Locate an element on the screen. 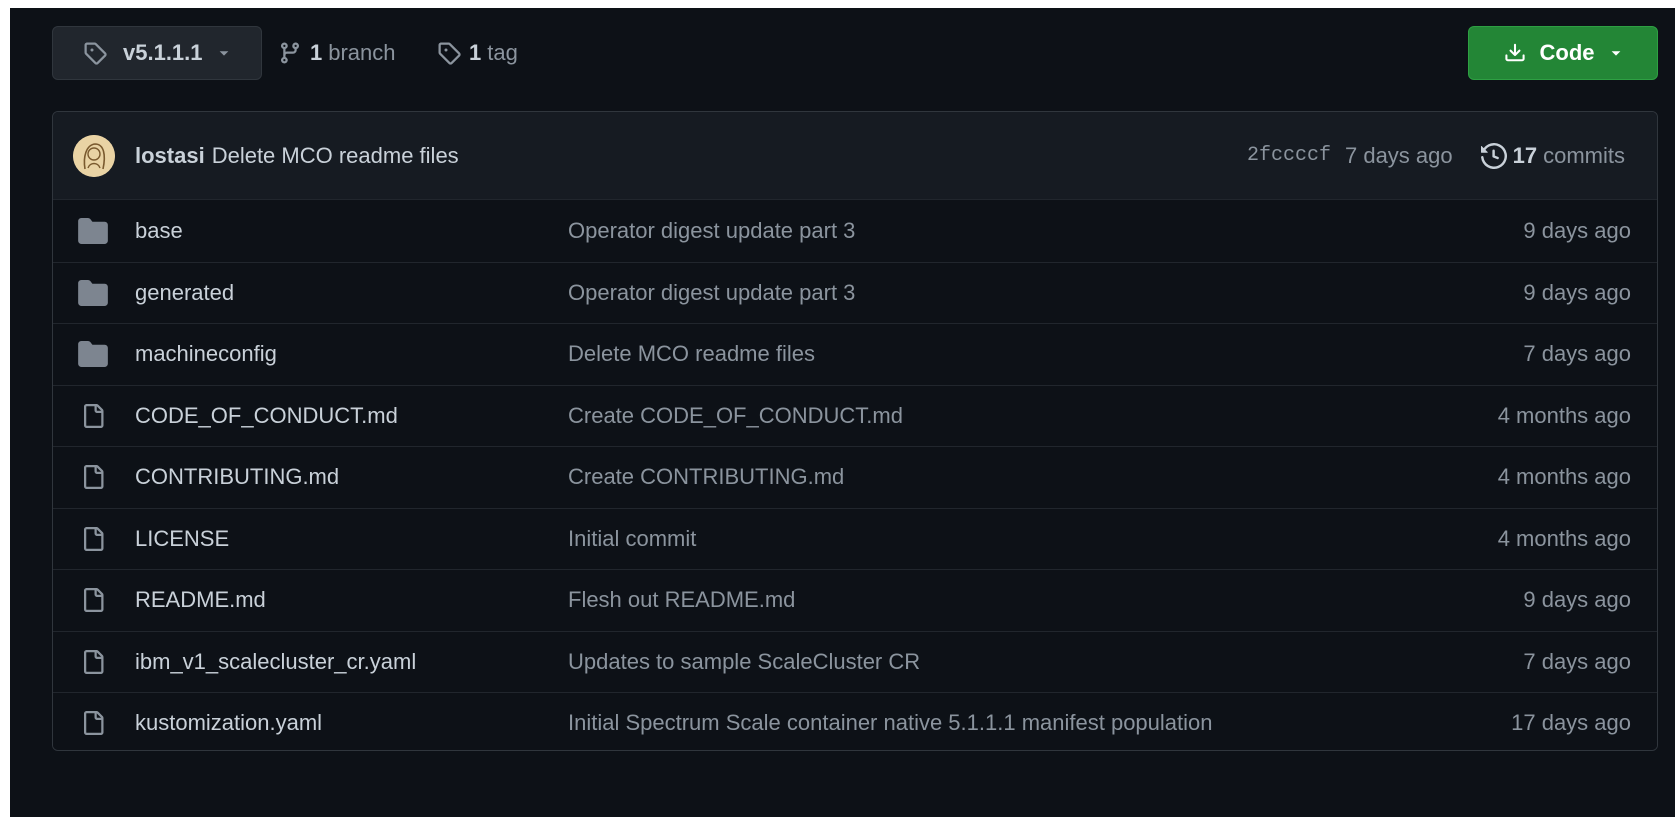  file-name: machineconfig is located at coordinates (206, 354).